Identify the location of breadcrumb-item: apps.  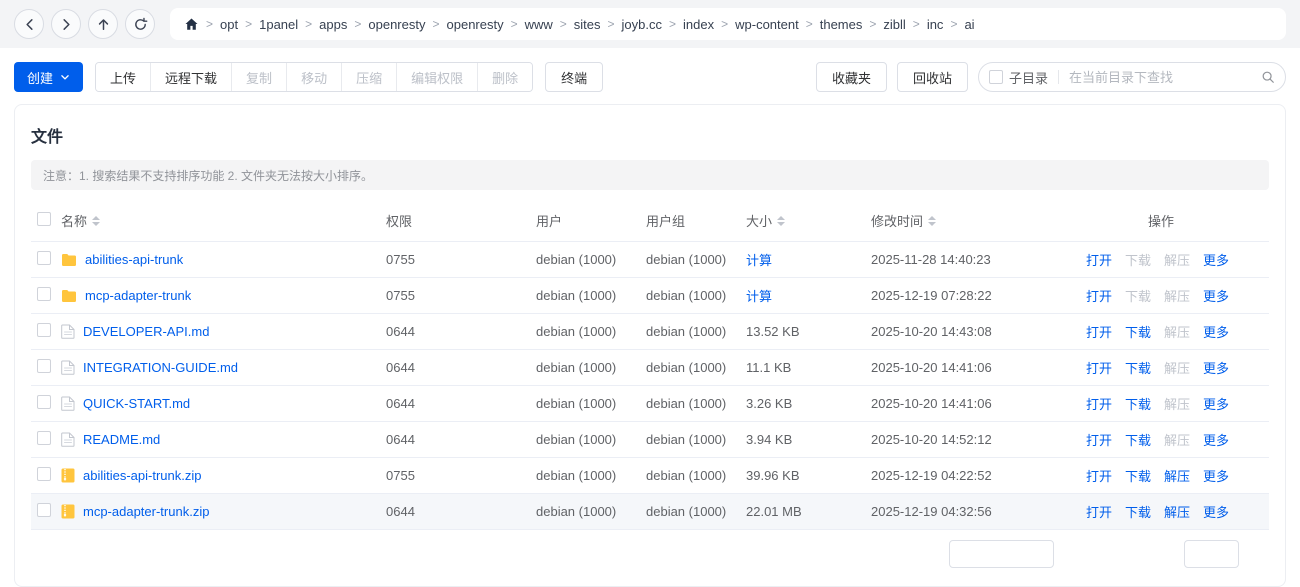
(333, 24).